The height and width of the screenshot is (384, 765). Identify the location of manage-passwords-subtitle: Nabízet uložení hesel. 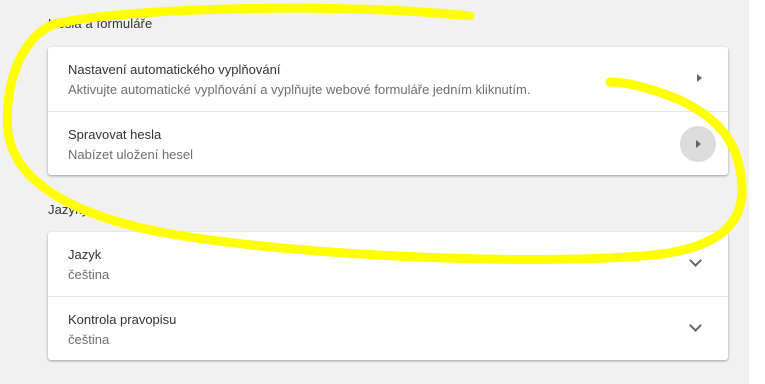
(131, 154).